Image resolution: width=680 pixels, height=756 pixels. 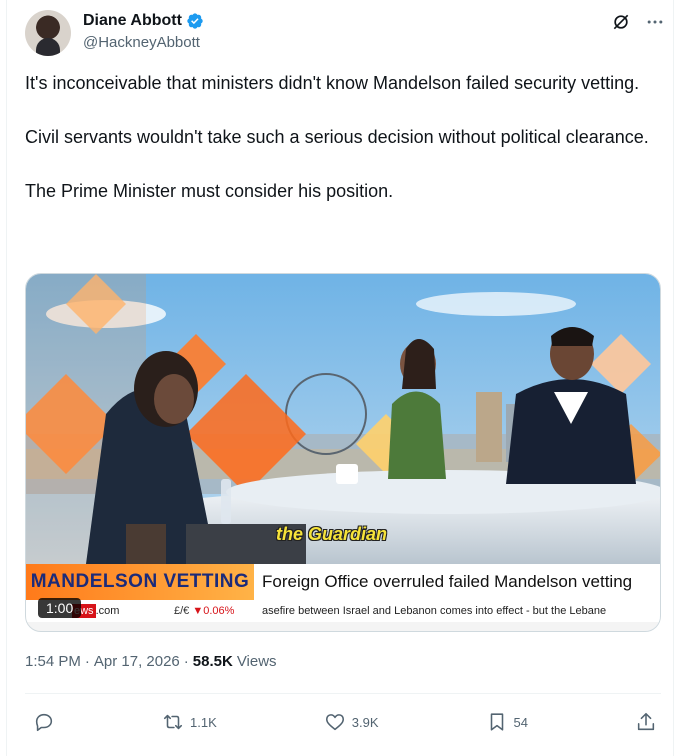 I want to click on verified-badge-icon, so click(x=195, y=21).